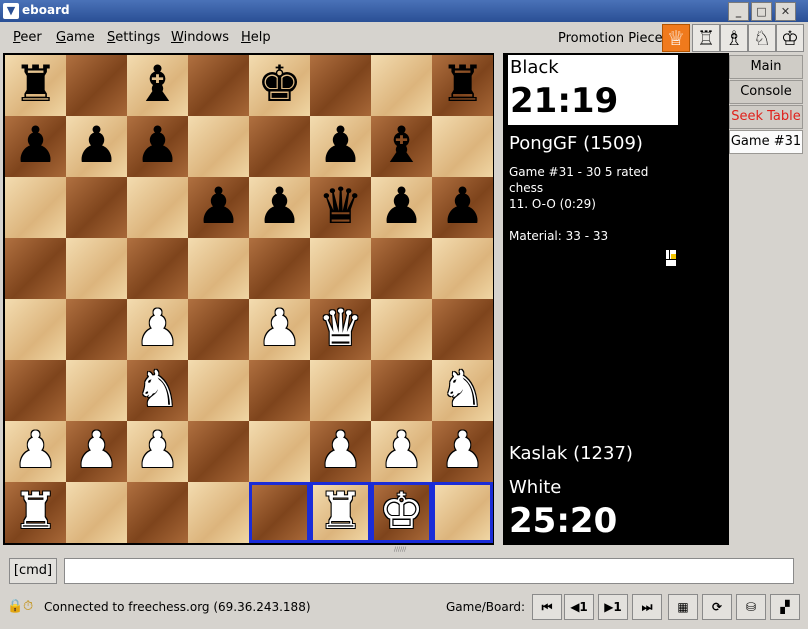 This screenshot has width=808, height=629. I want to click on square-a5, so click(35, 268).